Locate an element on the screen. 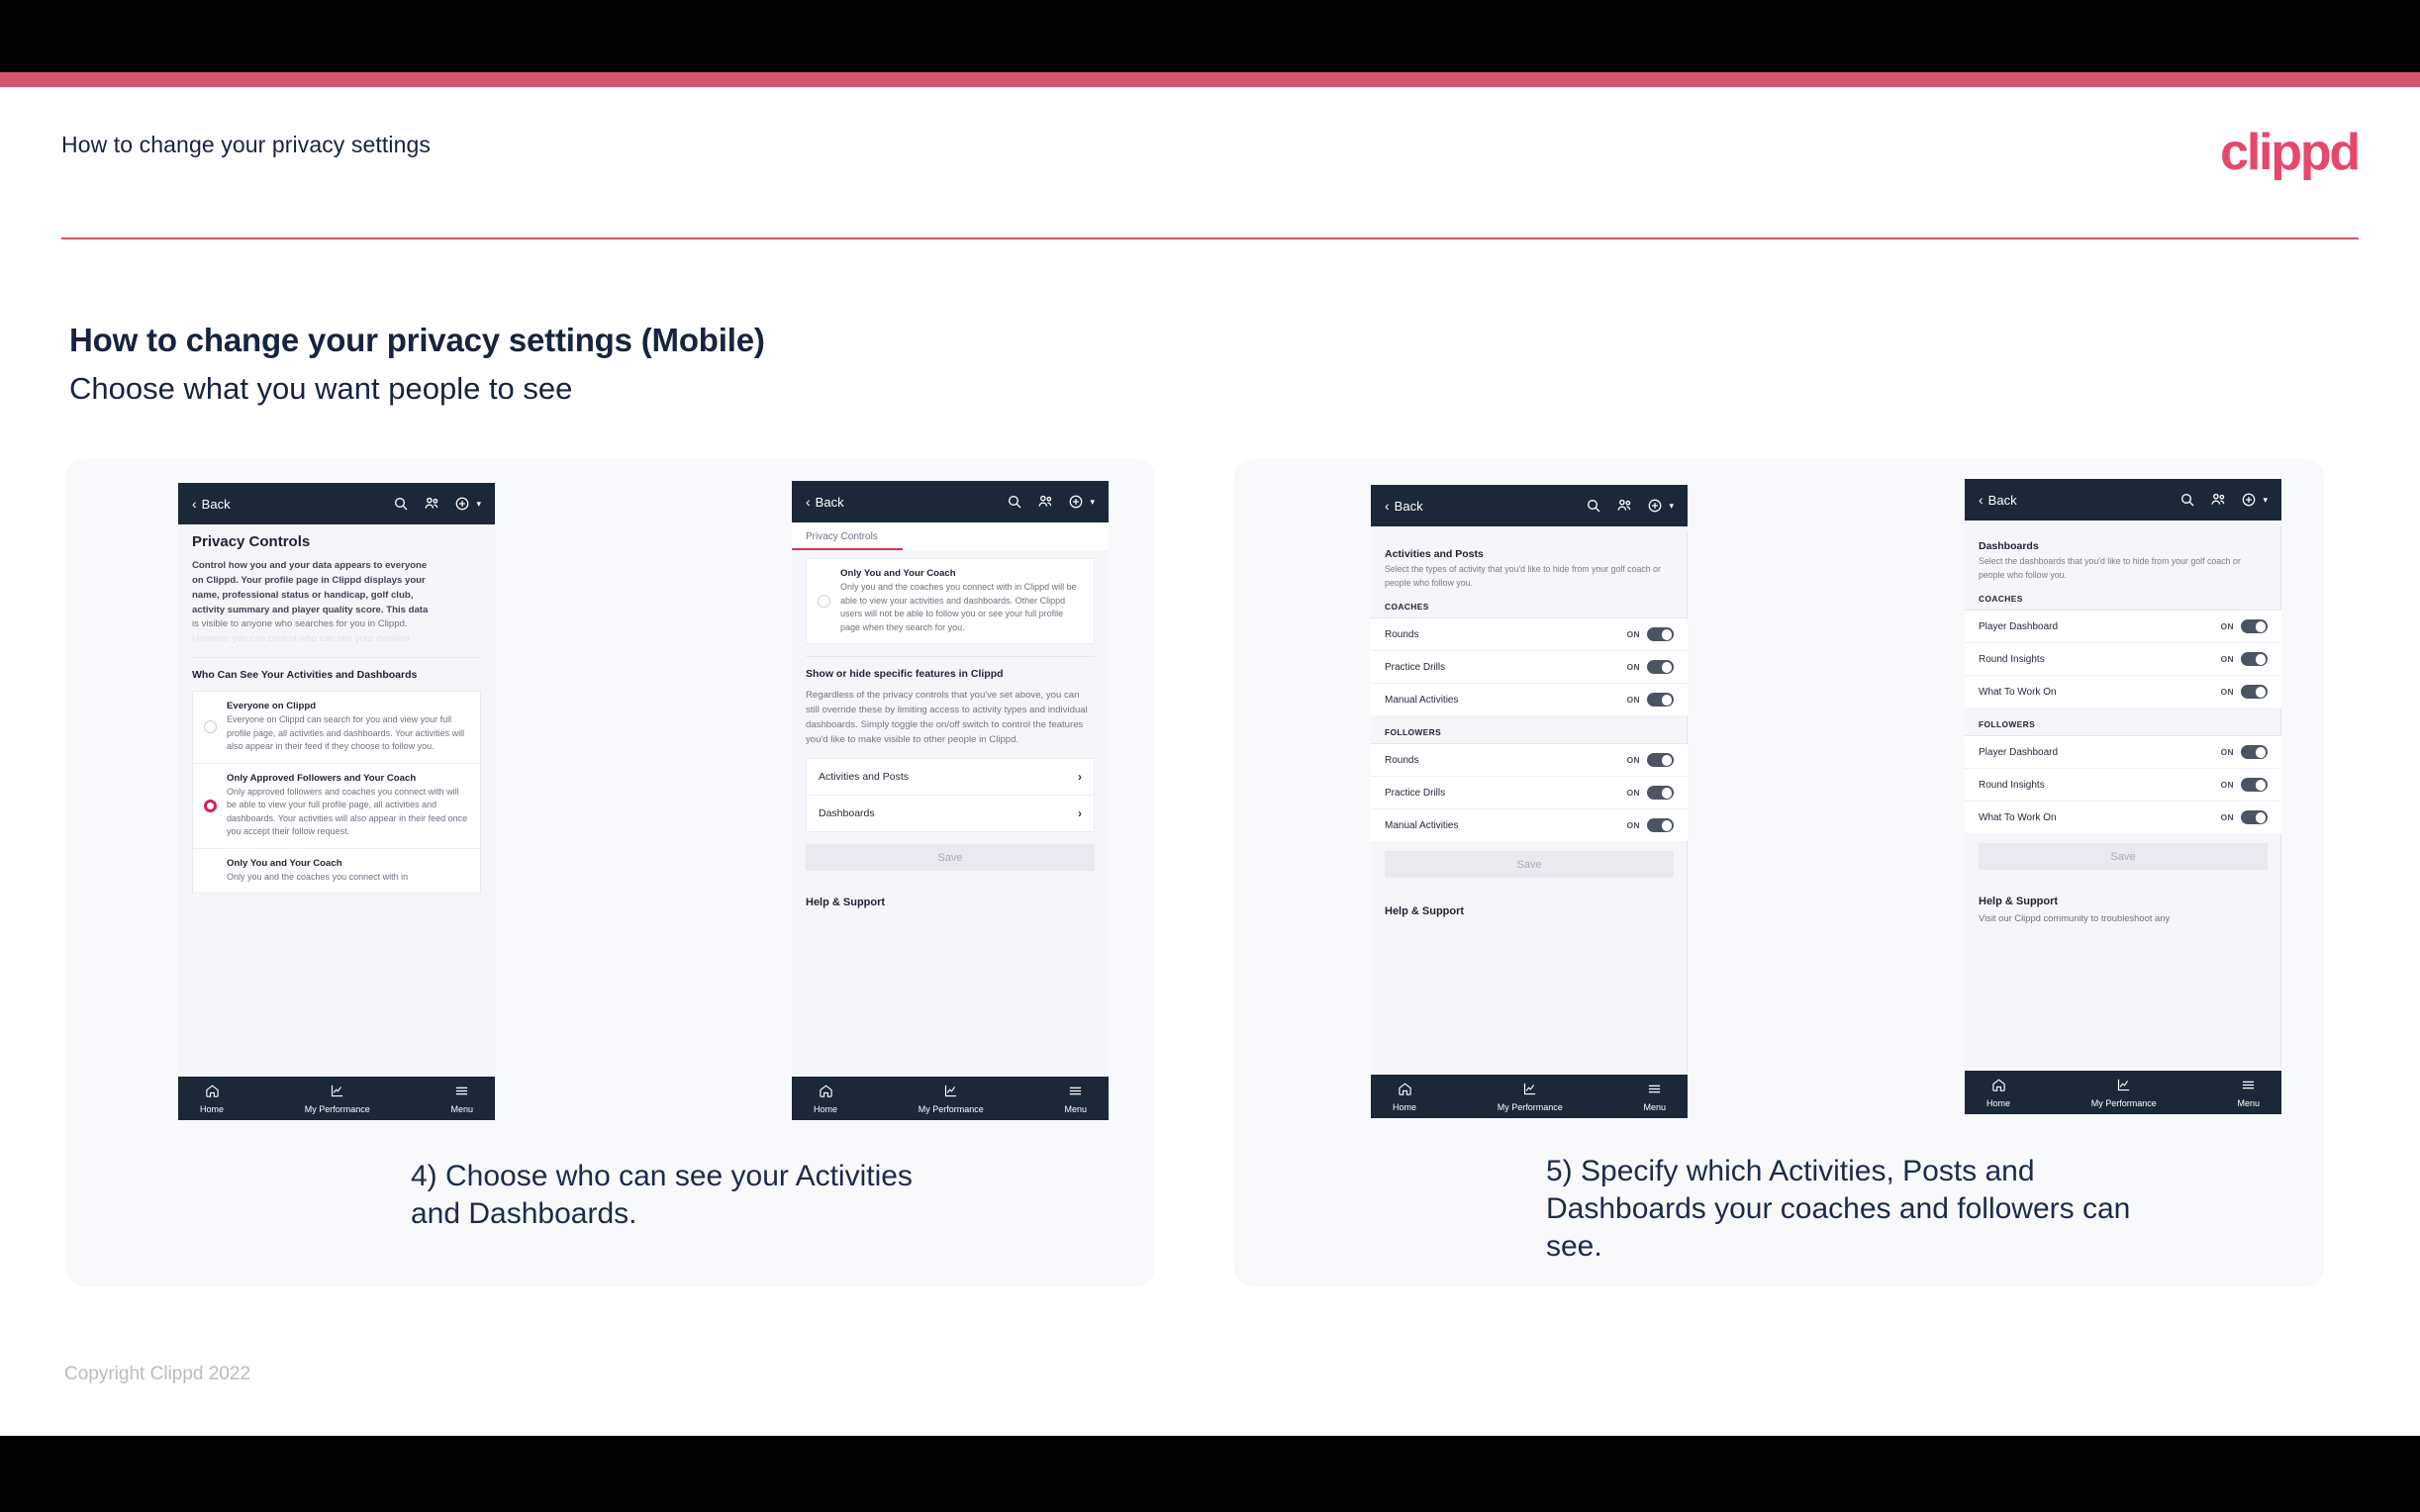 The height and width of the screenshot is (1512, 2420). radio-icon-selected is located at coordinates (210, 806).